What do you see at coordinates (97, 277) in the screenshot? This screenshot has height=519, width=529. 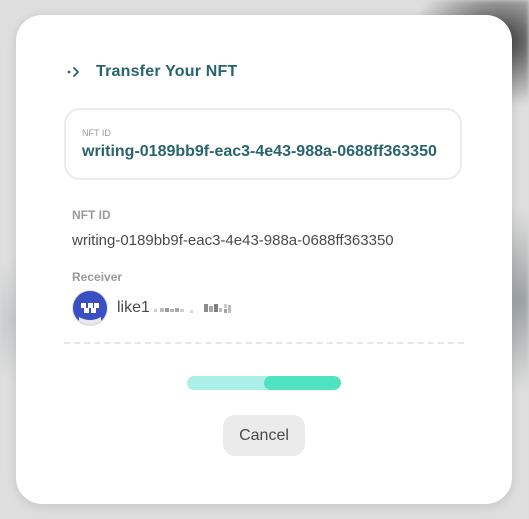 I see `receiver-label: Receiver` at bounding box center [97, 277].